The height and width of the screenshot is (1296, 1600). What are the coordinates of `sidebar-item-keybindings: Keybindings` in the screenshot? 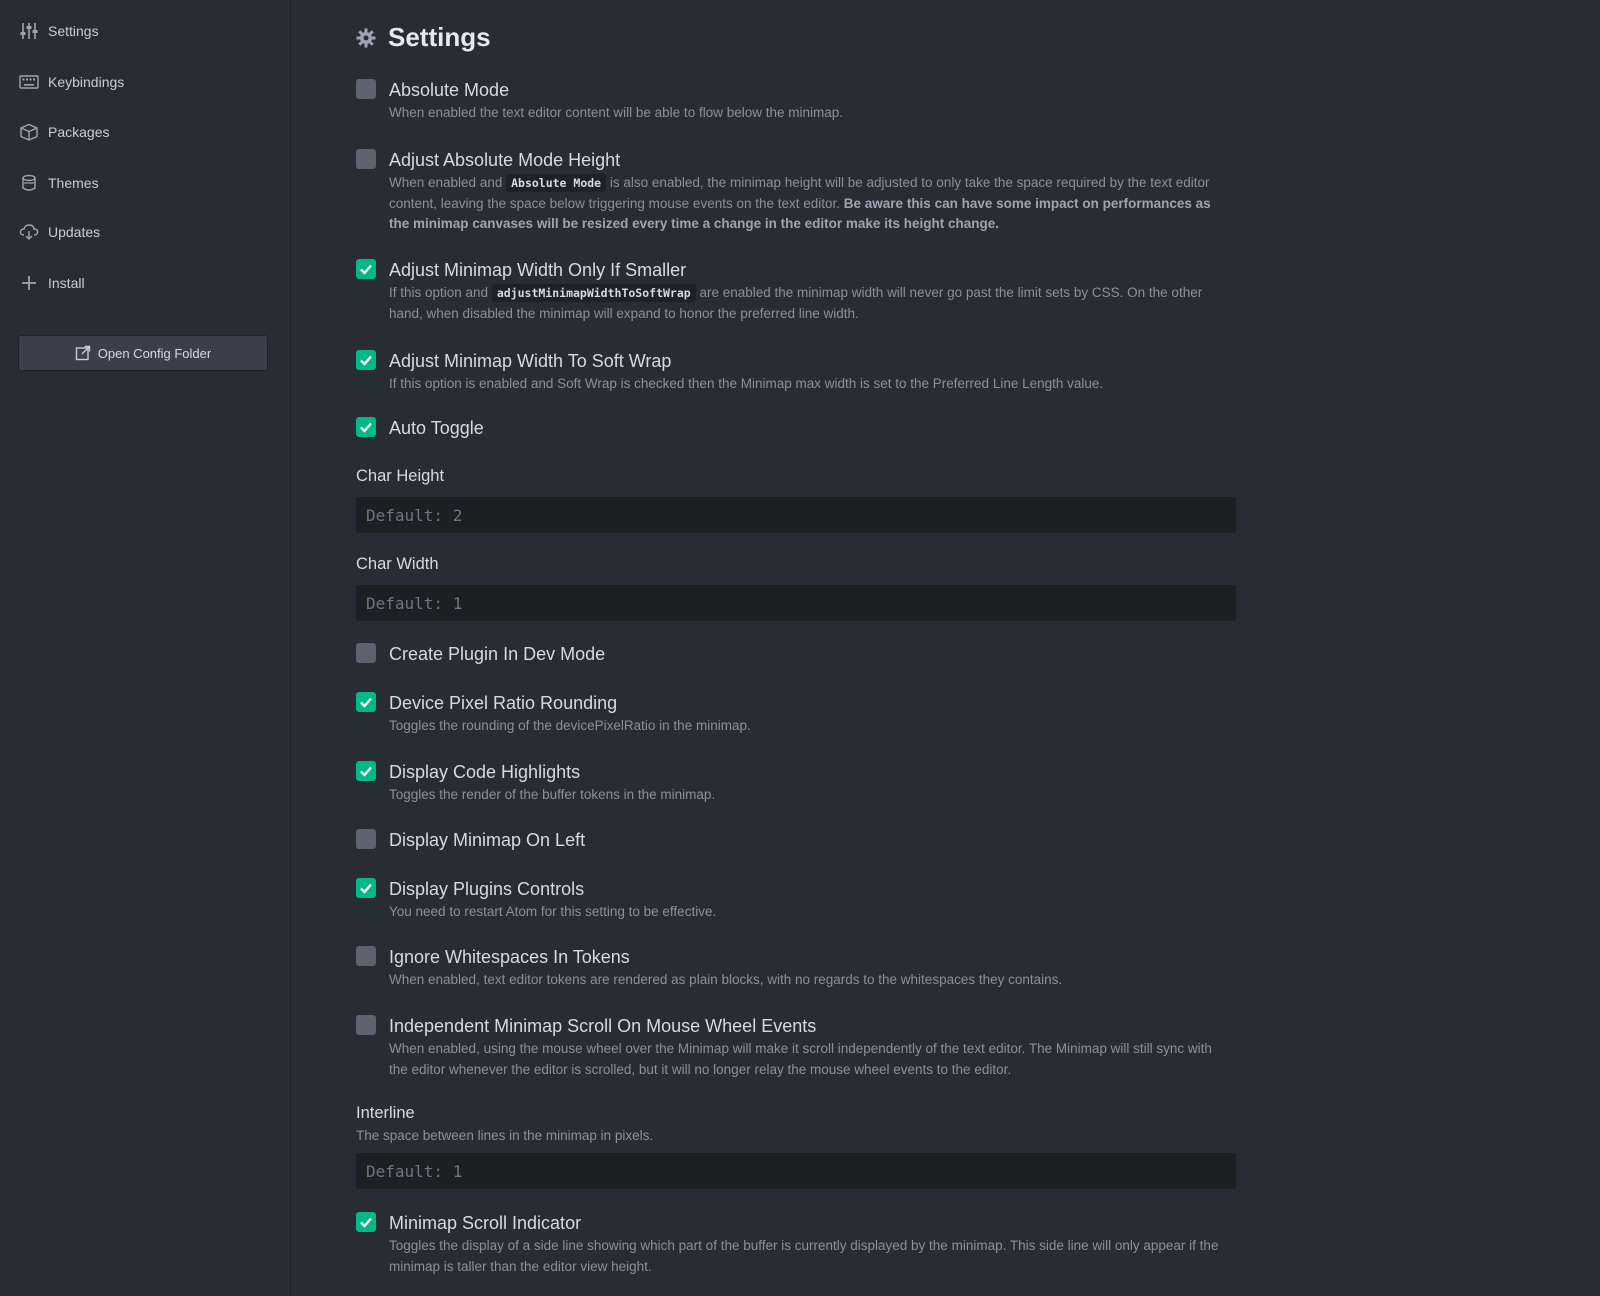 It's located at (71, 82).